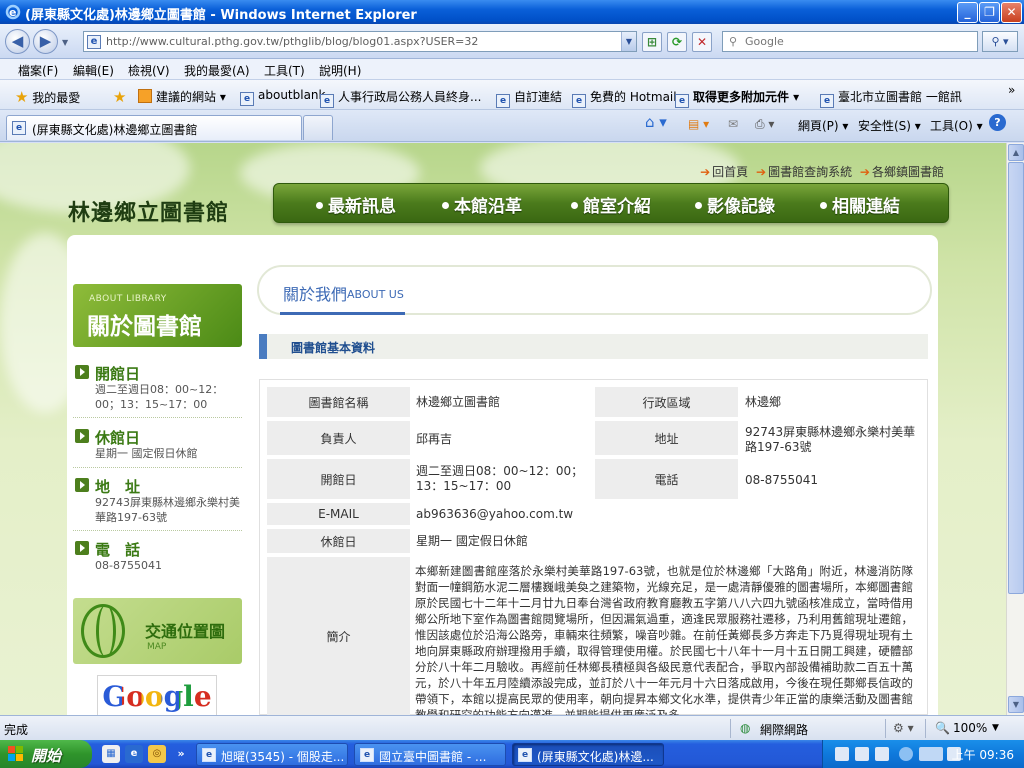 This screenshot has width=1024, height=768. What do you see at coordinates (908, 172) in the screenshot?
I see `township-libraries-link: 各鄉鎮圖書館` at bounding box center [908, 172].